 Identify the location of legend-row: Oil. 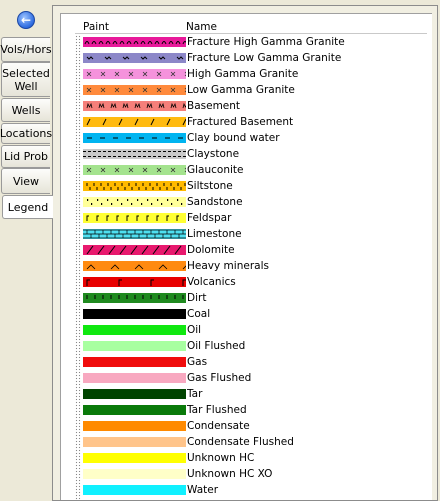
(253, 331).